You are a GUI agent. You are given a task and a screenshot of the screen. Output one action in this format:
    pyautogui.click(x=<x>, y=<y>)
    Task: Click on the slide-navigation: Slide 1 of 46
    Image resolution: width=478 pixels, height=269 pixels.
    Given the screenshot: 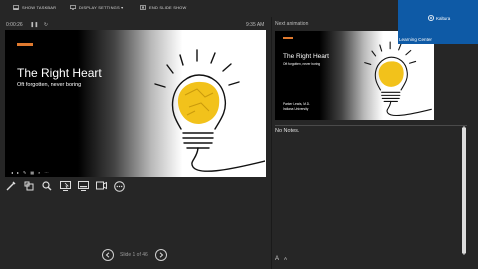 What is the action you would take?
    pyautogui.click(x=135, y=255)
    